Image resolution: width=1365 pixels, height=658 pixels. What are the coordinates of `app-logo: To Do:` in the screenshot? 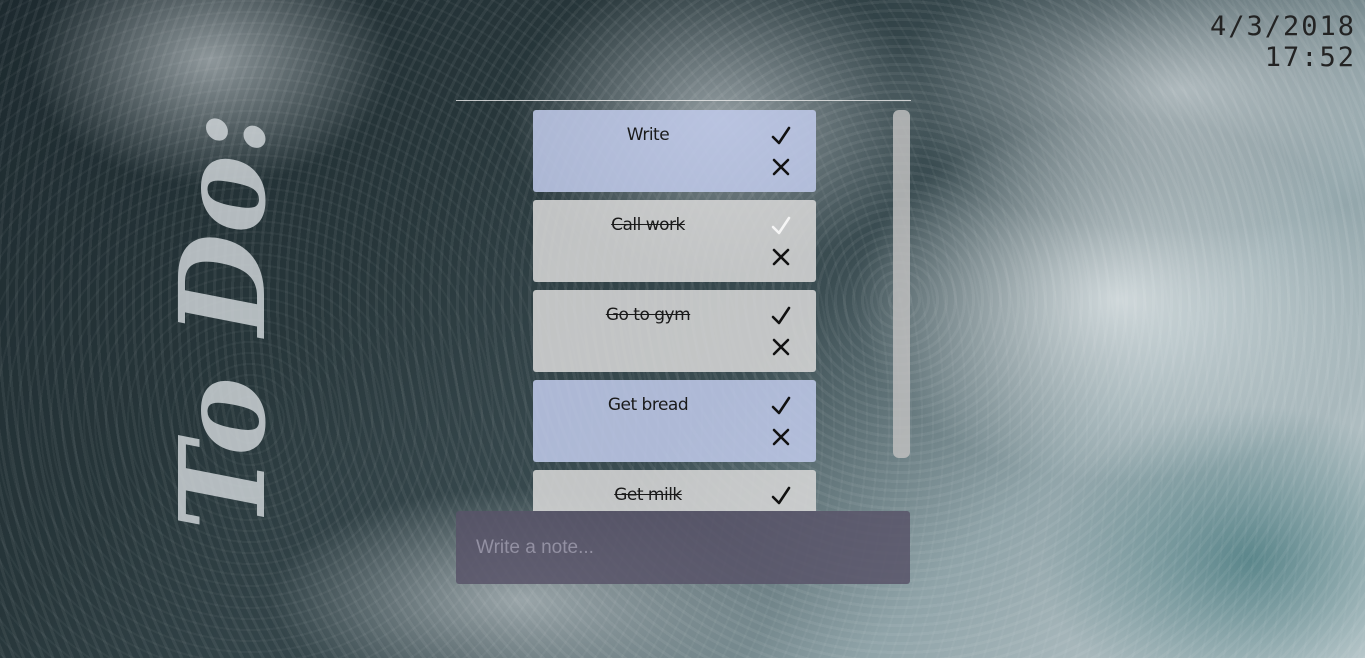 It's located at (222, 320).